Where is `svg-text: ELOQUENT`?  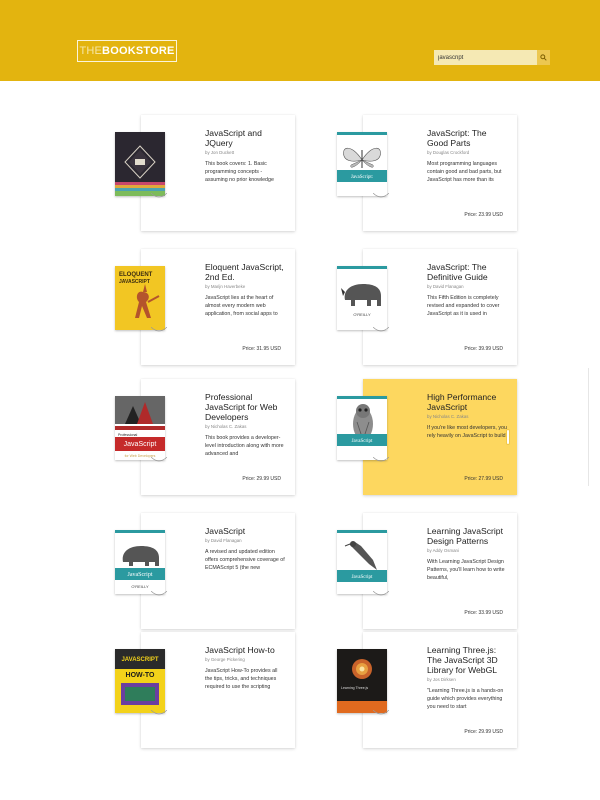
svg-text: ELOQUENT is located at coordinates (136, 275).